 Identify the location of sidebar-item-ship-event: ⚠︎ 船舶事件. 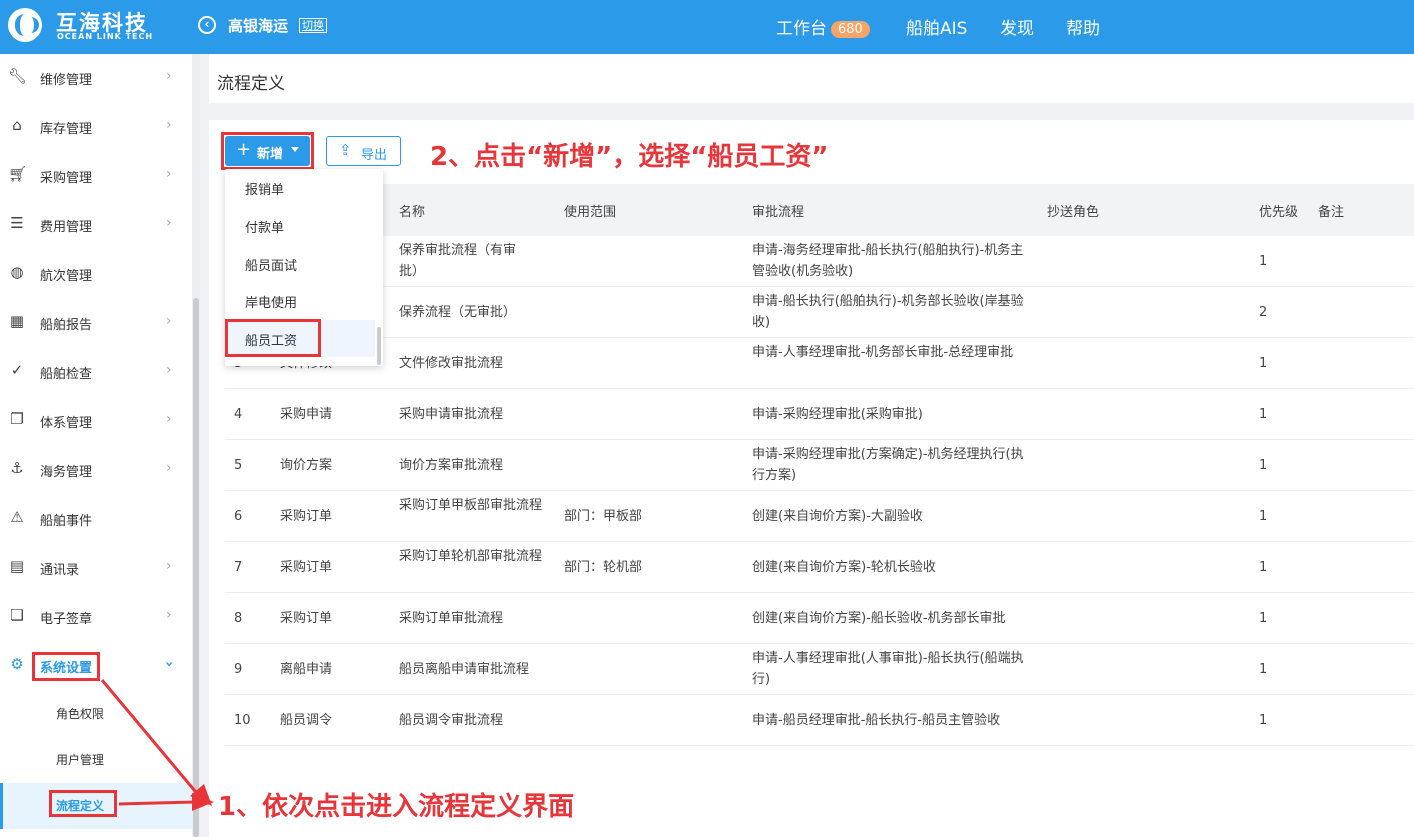
(96, 519).